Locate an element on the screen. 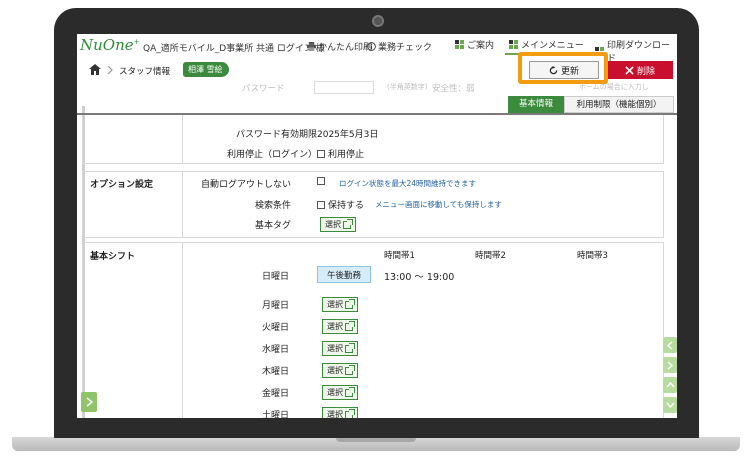 This screenshot has height=461, width=752. password-hint: (半角英数字) is located at coordinates (407, 87).